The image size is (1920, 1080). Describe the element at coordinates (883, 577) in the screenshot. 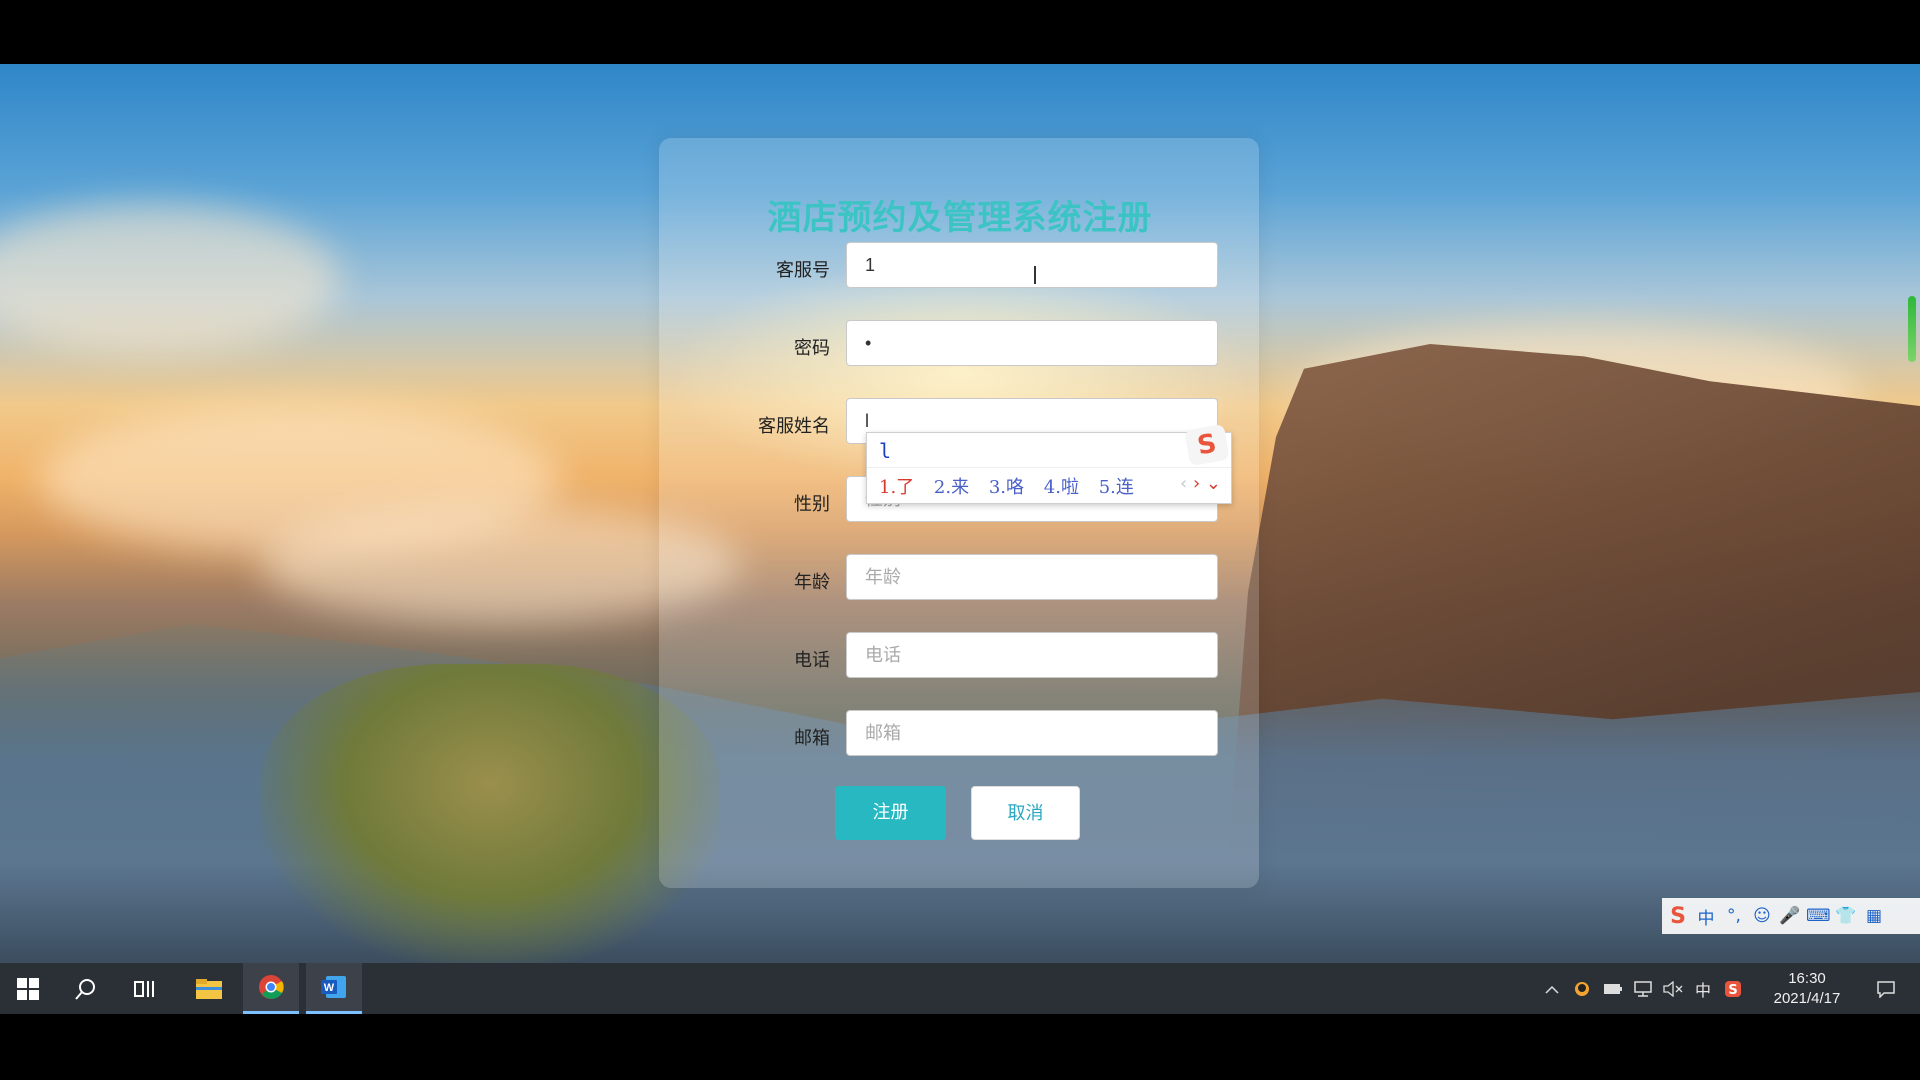

I see `age-placeholder: 年龄` at that location.